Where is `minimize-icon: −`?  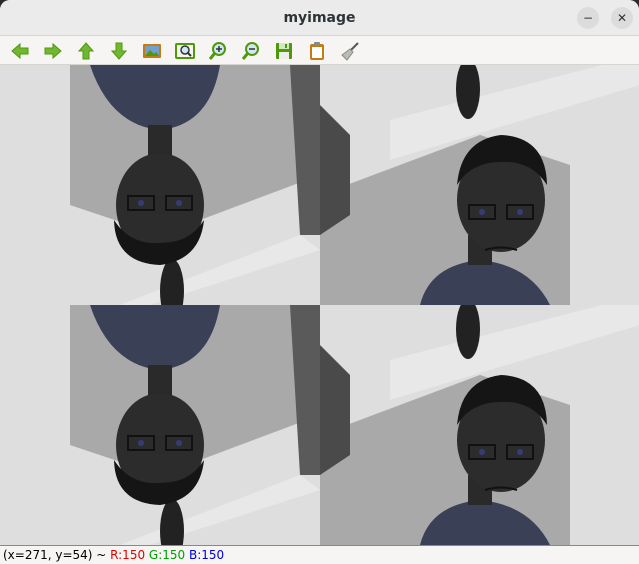
minimize-icon: − is located at coordinates (588, 18).